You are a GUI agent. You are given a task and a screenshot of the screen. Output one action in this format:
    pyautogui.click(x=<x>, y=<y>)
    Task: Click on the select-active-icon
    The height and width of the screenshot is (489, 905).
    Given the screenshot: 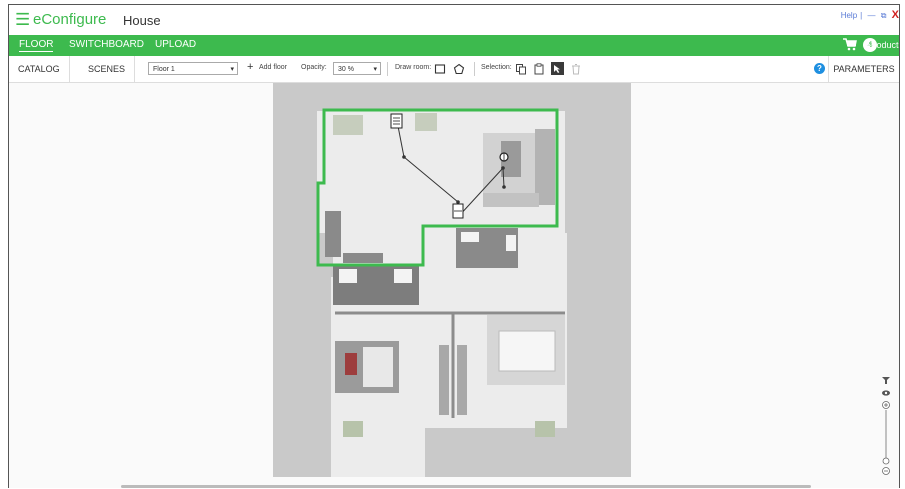 What is the action you would take?
    pyautogui.click(x=557, y=68)
    